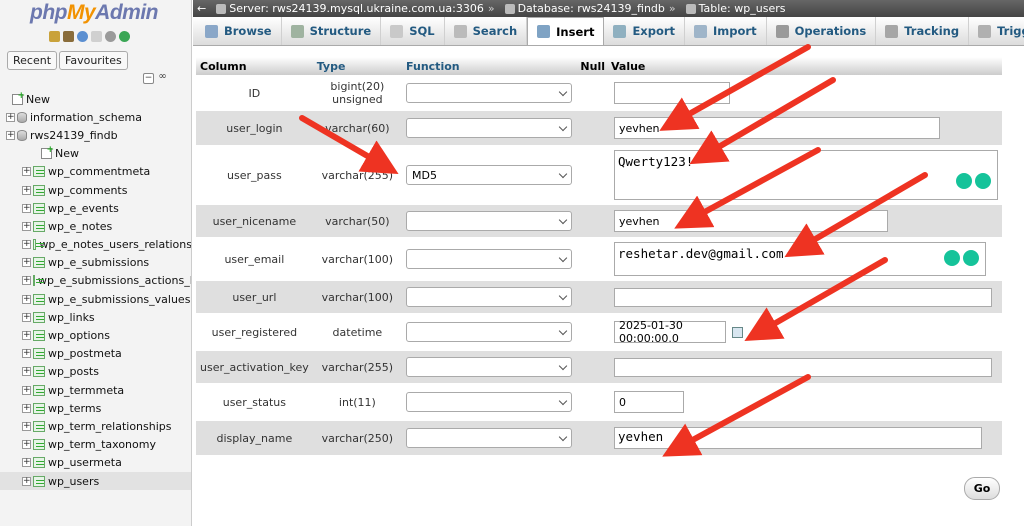 The width and height of the screenshot is (1024, 526). Describe the element at coordinates (201, 8) in the screenshot. I see `collapse-arrow-icon: ←` at that location.